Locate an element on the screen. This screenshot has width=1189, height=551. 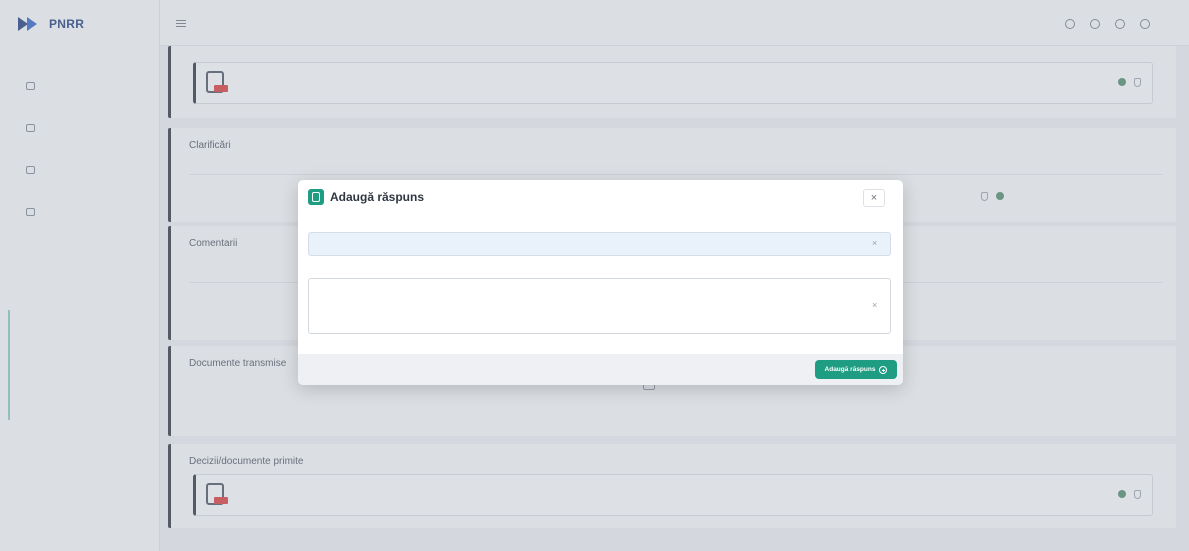
plus-circle-icon is located at coordinates (883, 369).